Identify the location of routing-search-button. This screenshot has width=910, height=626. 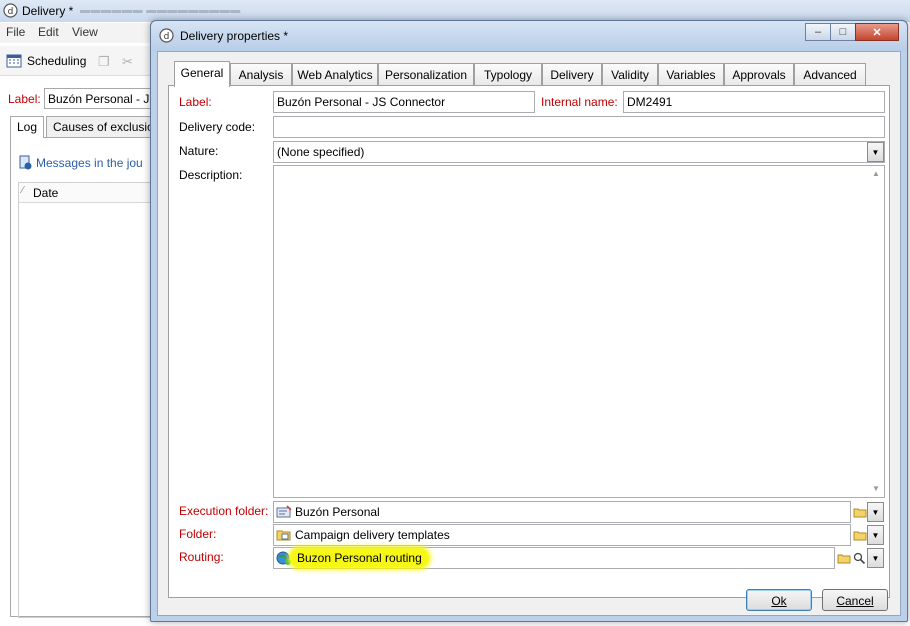
(859, 558).